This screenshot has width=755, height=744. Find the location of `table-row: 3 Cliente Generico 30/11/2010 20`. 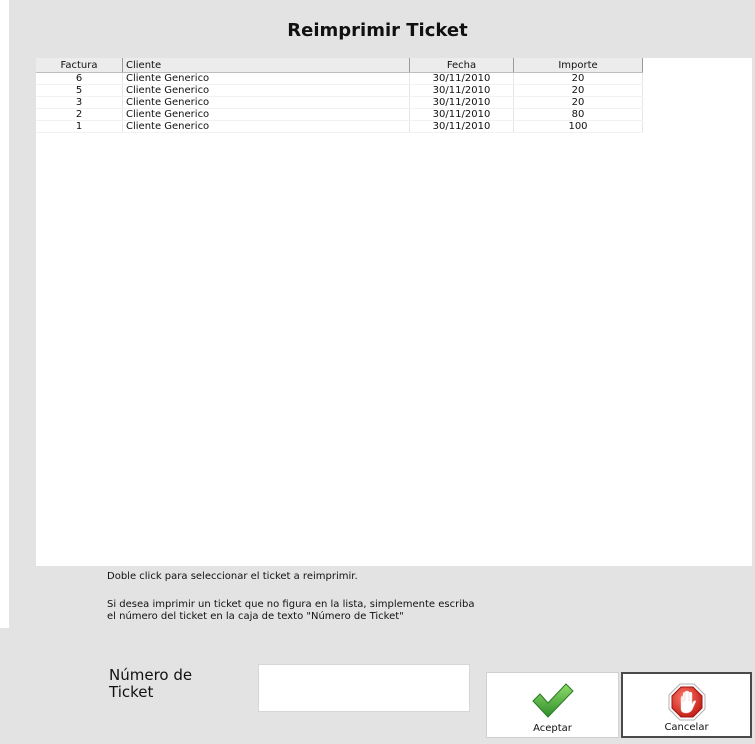

table-row: 3 Cliente Generico 30/11/2010 20 is located at coordinates (339, 102).